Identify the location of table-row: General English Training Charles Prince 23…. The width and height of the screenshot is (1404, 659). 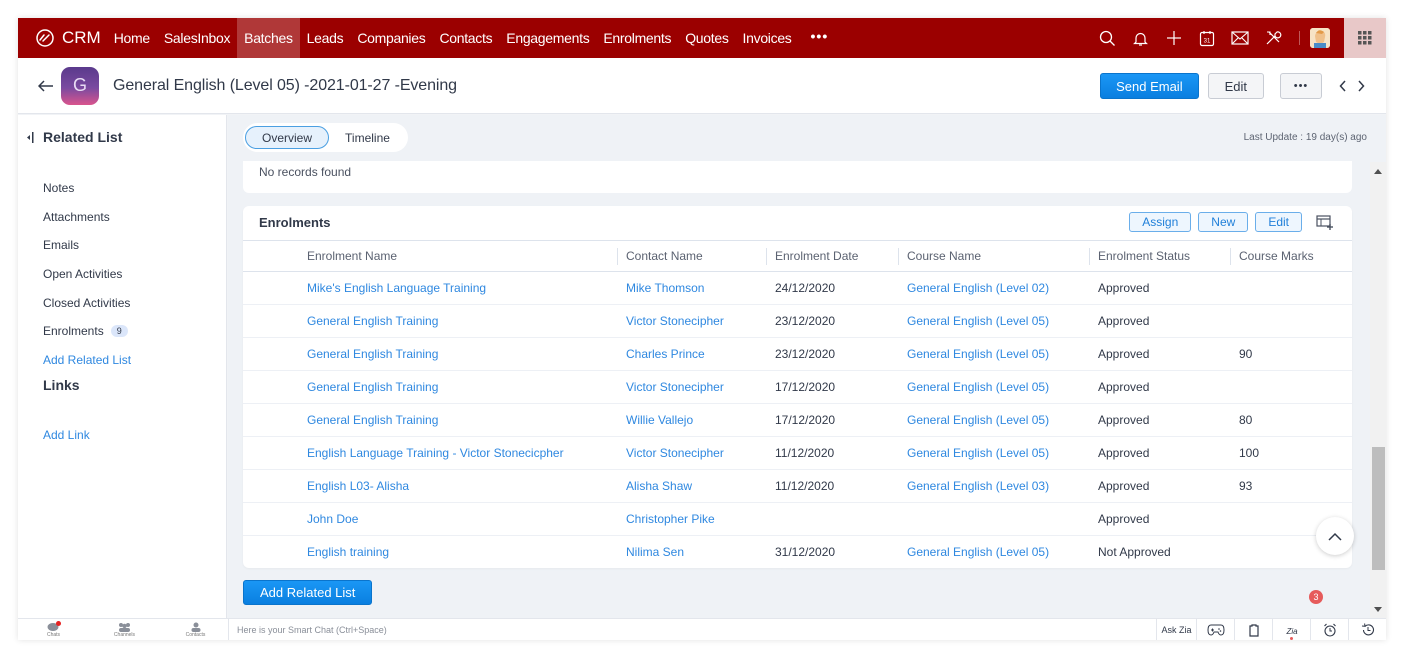
(797, 354).